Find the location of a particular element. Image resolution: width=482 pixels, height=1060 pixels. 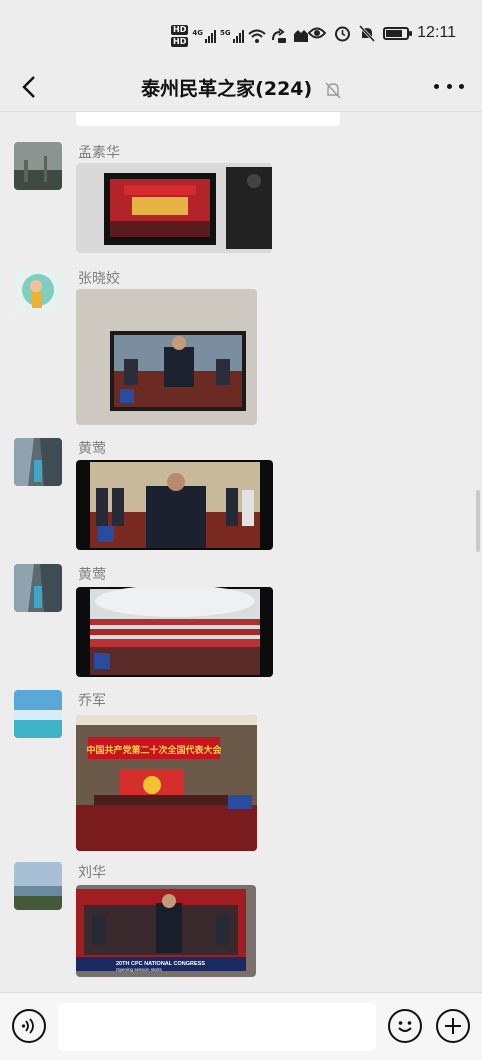

clock: 12:11 is located at coordinates (436, 32).